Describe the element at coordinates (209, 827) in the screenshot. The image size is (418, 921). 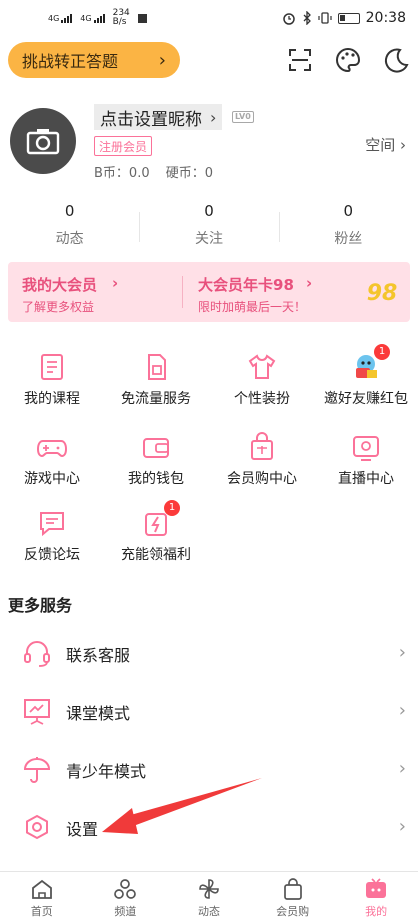
I see `service-item-settings: 设置 ›` at that location.